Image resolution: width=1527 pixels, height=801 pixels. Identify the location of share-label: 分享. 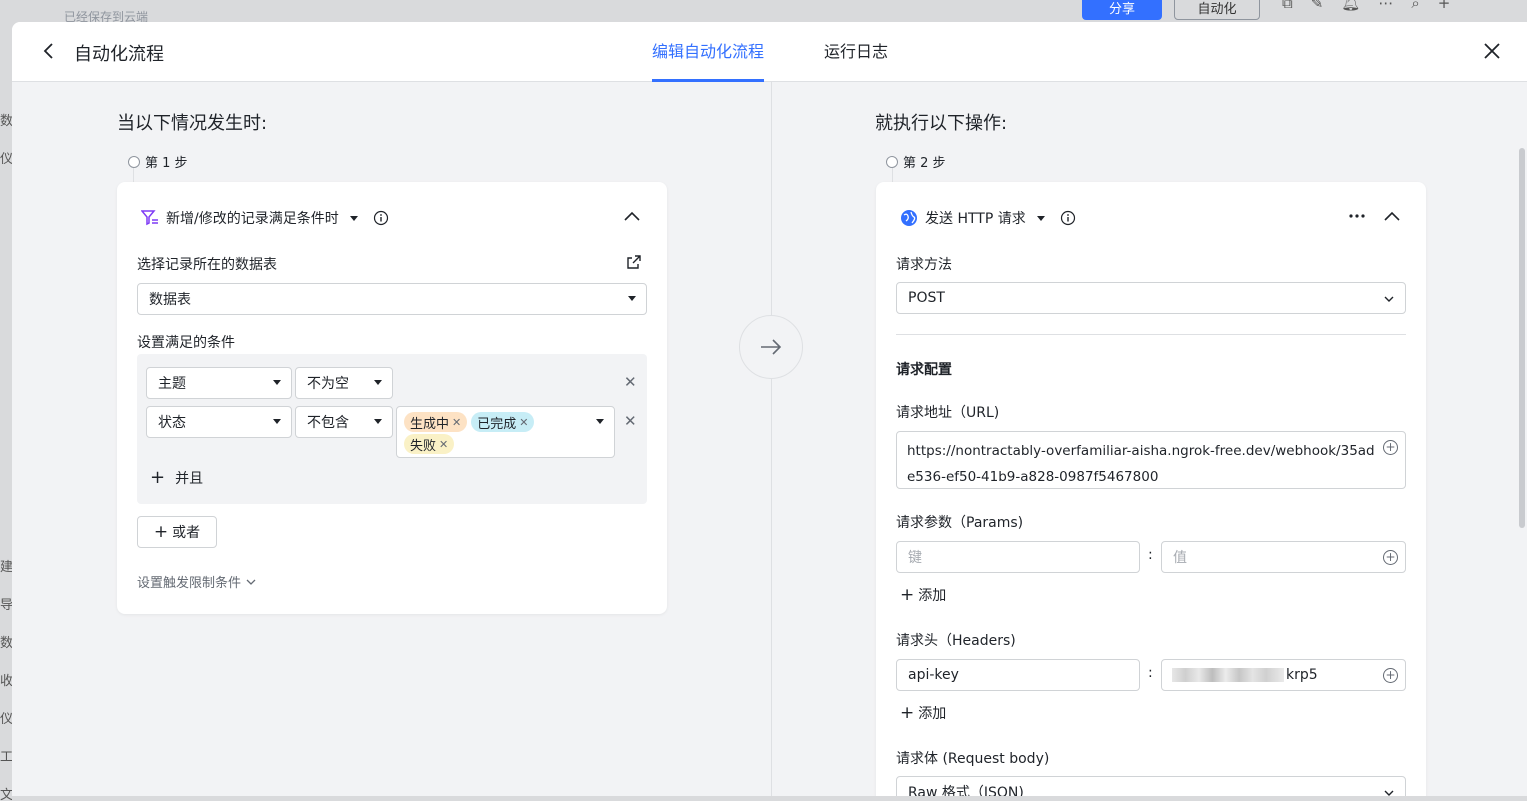
(1121, 9).